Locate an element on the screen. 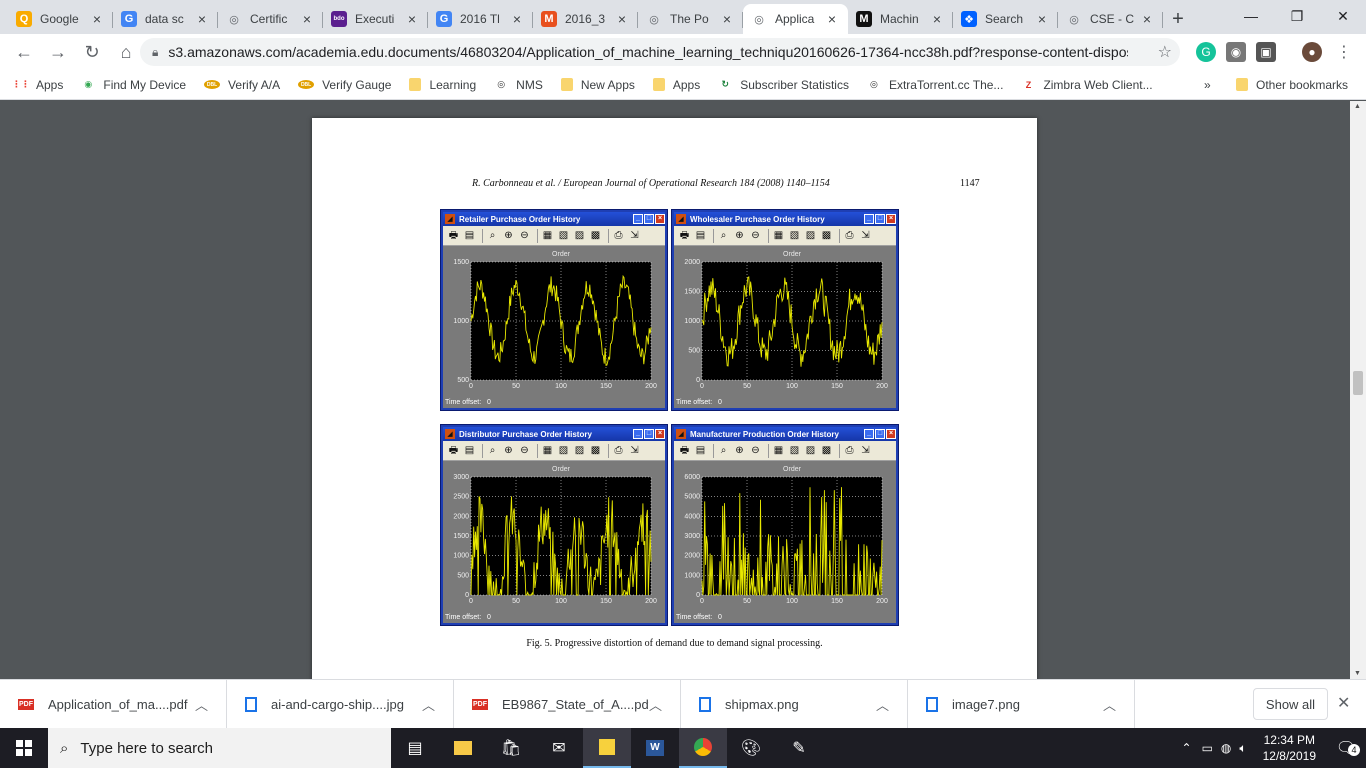 The image size is (1366, 768). paint-icon: 🎨︎ is located at coordinates (751, 748).